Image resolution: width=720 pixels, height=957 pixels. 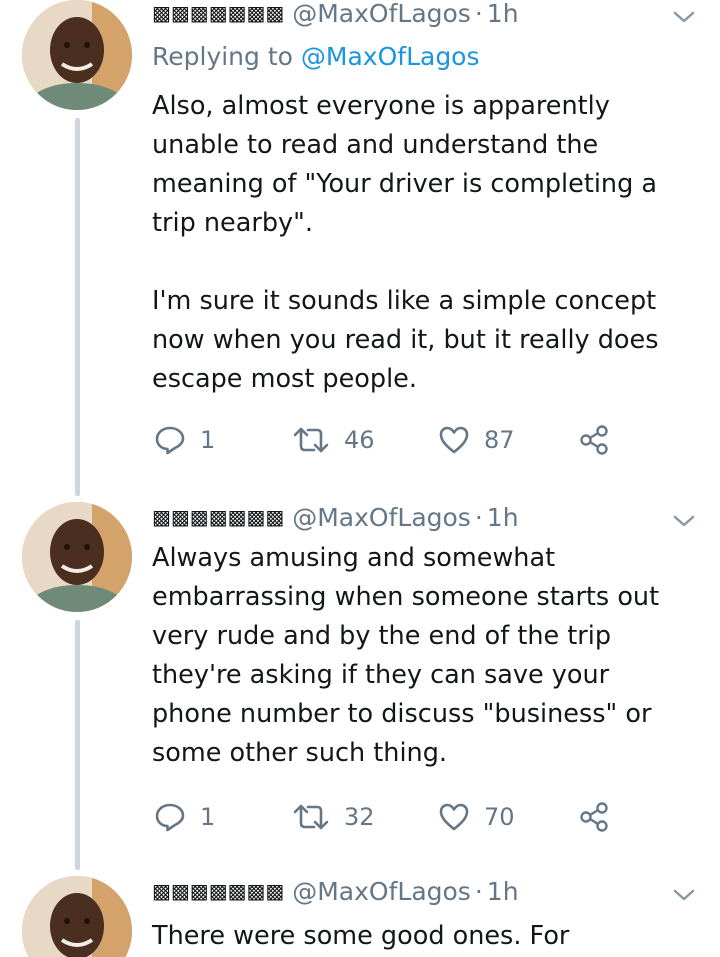 I want to click on action-bar: 1 46 87, so click(x=392, y=440).